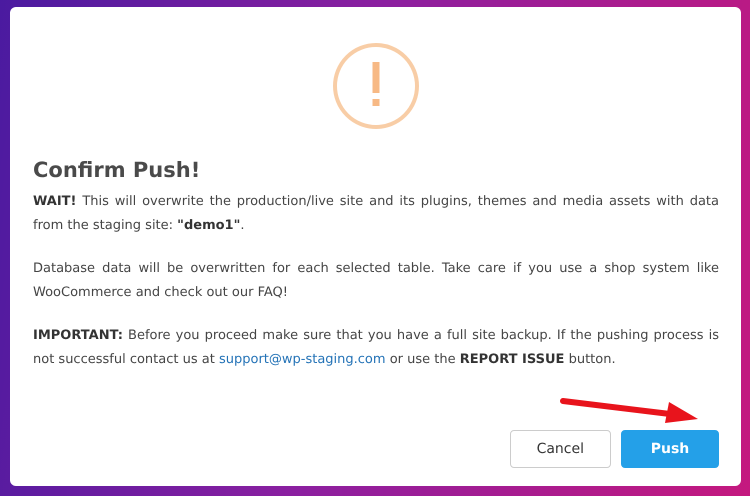  I want to click on dialog-title: Confirm Push!, so click(117, 170).